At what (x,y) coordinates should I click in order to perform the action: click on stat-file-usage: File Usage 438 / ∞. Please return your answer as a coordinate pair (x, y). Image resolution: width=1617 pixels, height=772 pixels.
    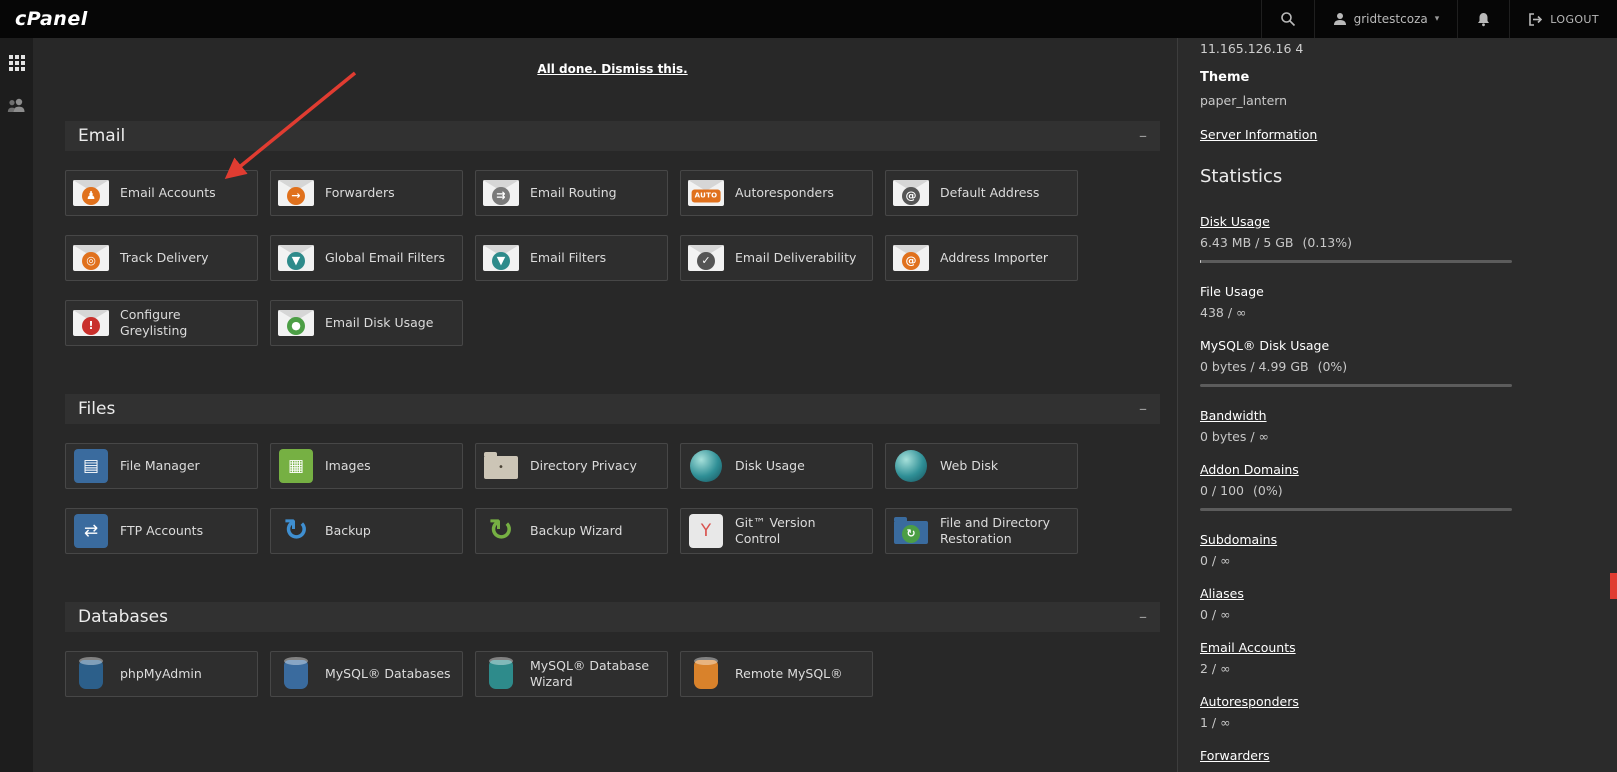
    Looking at the image, I should click on (1396, 300).